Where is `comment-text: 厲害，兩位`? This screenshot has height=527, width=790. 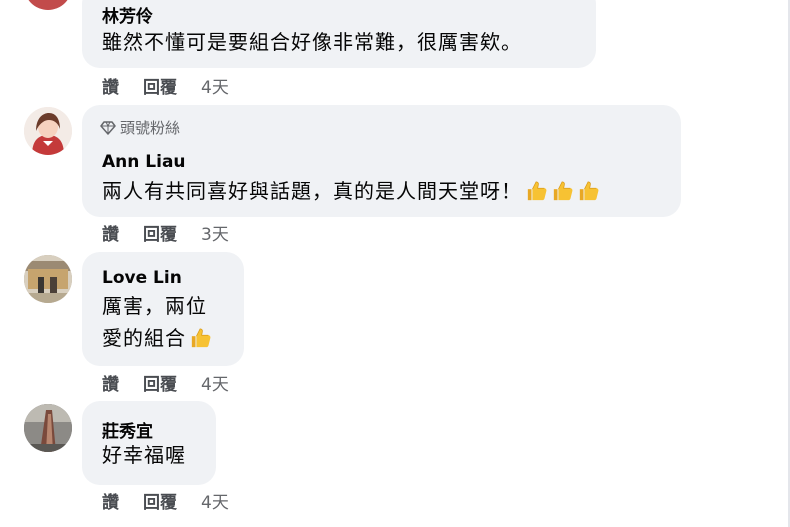 comment-text: 厲害，兩位 is located at coordinates (154, 306).